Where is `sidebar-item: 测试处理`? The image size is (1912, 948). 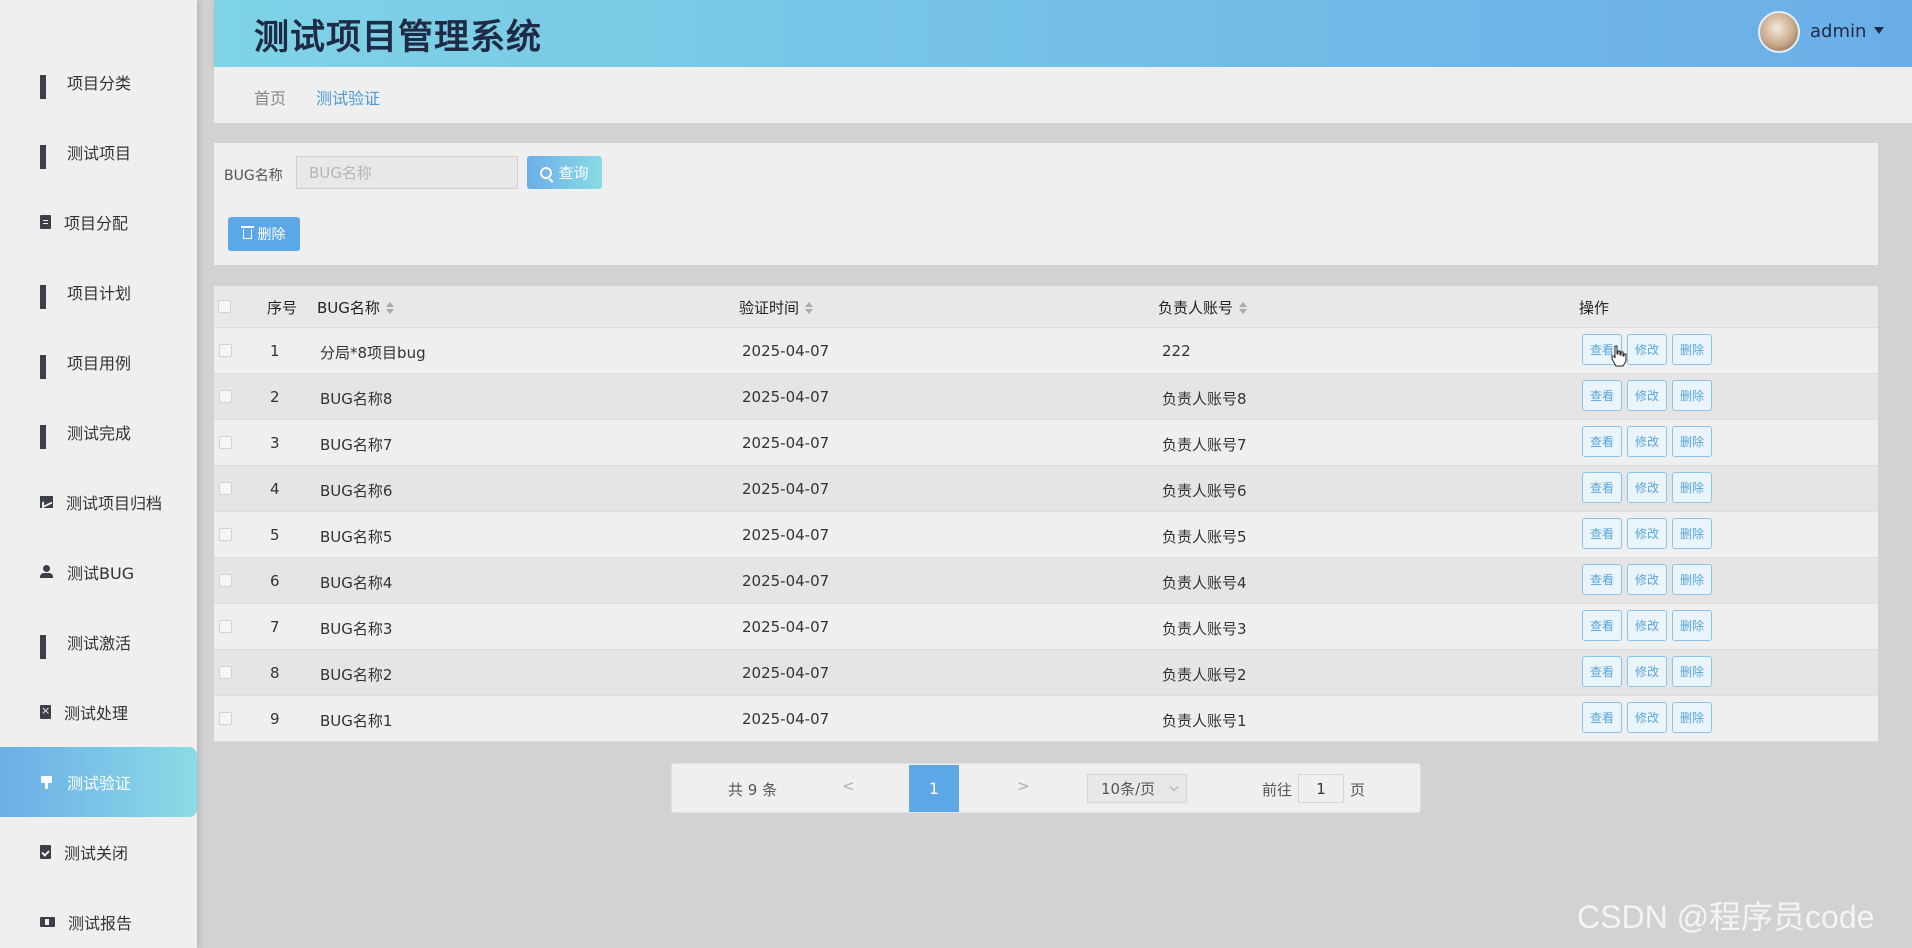
sidebar-item: 测试处理 is located at coordinates (98, 712).